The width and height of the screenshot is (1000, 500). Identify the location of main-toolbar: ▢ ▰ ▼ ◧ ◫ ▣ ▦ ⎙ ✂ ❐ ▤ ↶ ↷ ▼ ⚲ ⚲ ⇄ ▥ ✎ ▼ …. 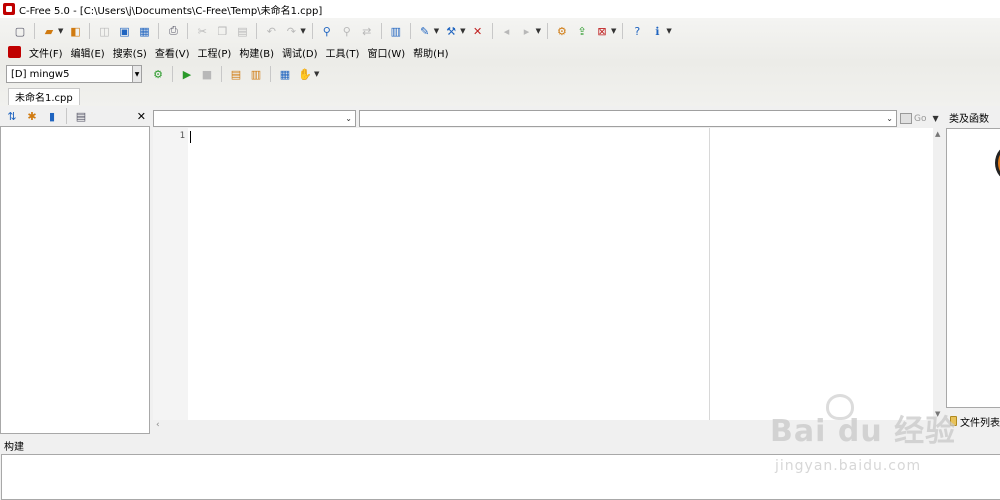
(500, 31).